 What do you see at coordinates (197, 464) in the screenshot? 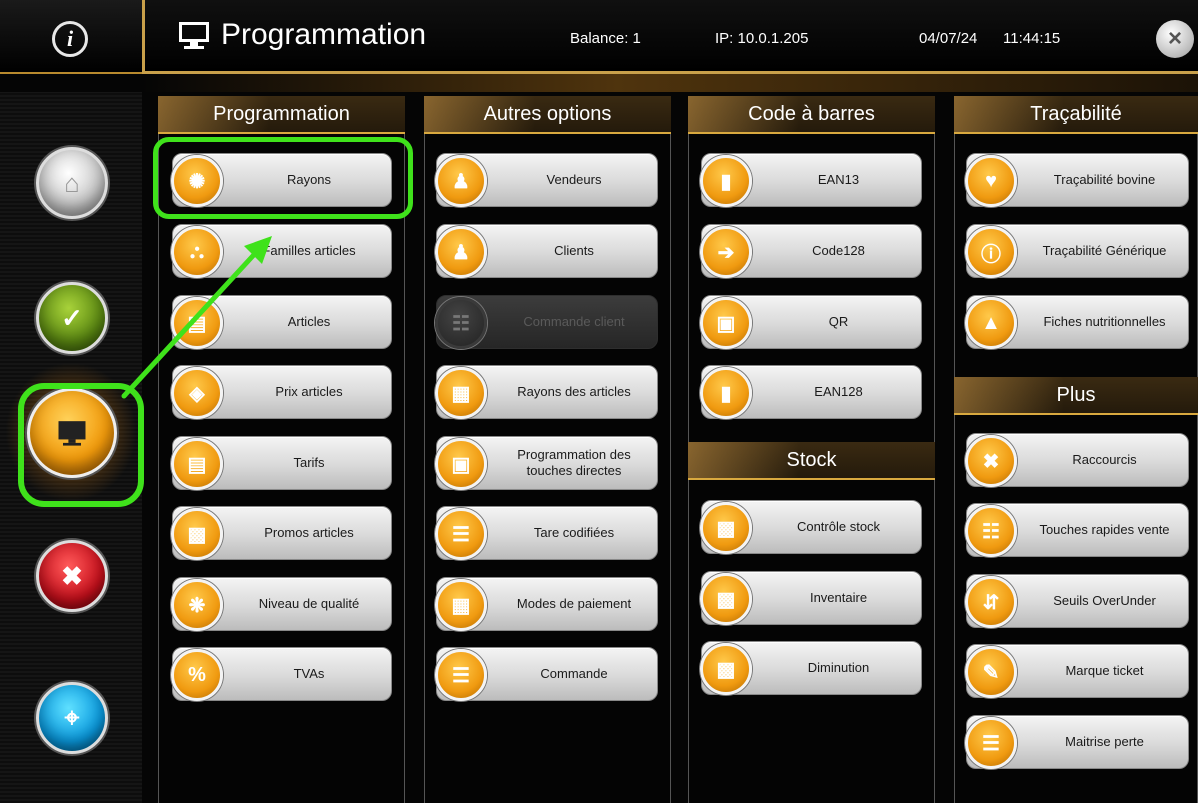
I see `tarifs-icon: ▤` at bounding box center [197, 464].